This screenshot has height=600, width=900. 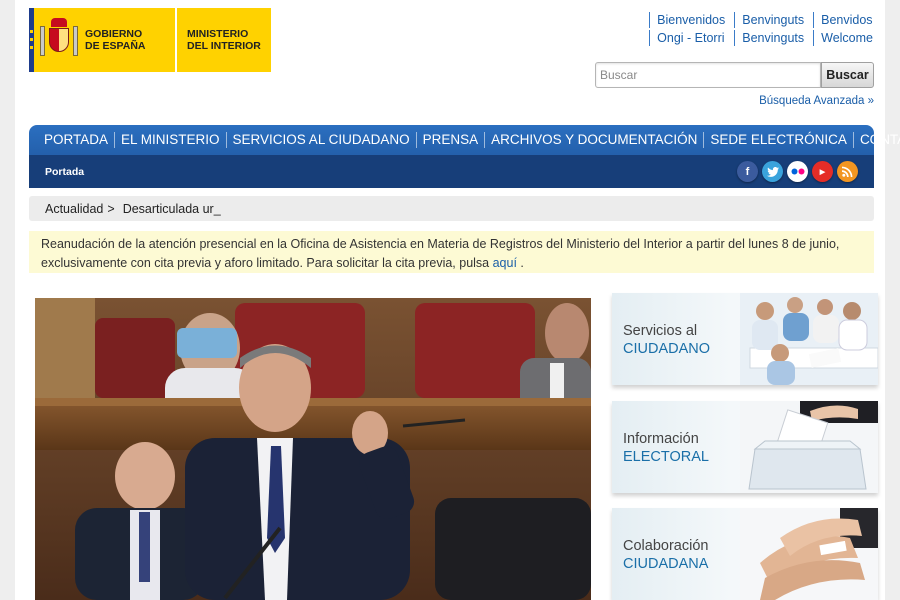 I want to click on search-input, so click(x=708, y=75).